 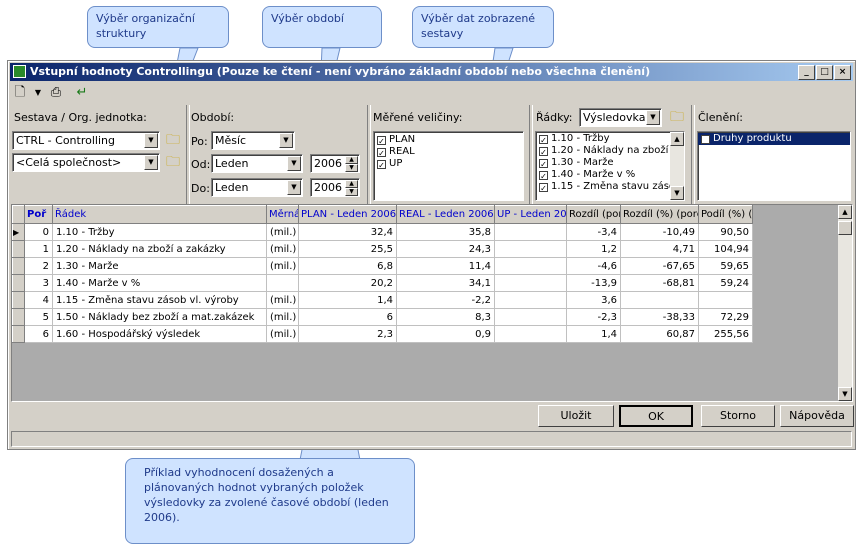 What do you see at coordinates (448, 140) in the screenshot?
I see `list-item: ✓ PLAN` at bounding box center [448, 140].